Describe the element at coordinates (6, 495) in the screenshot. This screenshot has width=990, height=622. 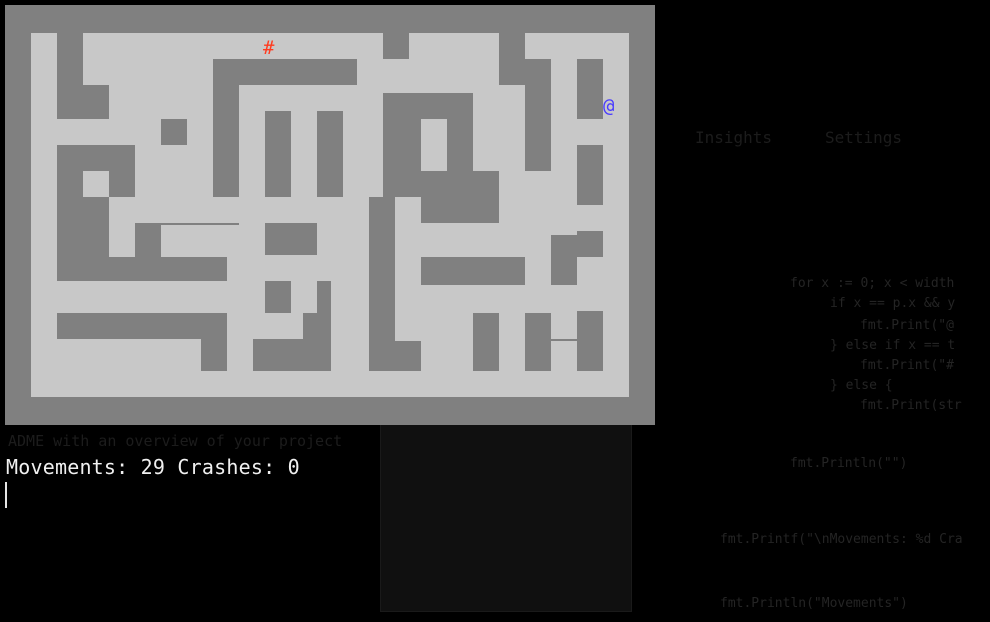
I see `terminal-cursor` at that location.